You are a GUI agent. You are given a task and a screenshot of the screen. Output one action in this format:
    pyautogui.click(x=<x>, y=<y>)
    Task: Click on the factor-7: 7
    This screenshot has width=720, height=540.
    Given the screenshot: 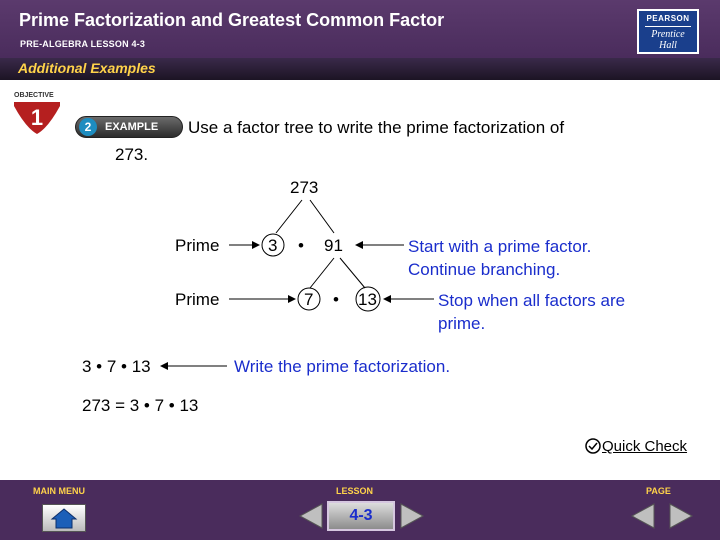 What is the action you would take?
    pyautogui.click(x=309, y=299)
    